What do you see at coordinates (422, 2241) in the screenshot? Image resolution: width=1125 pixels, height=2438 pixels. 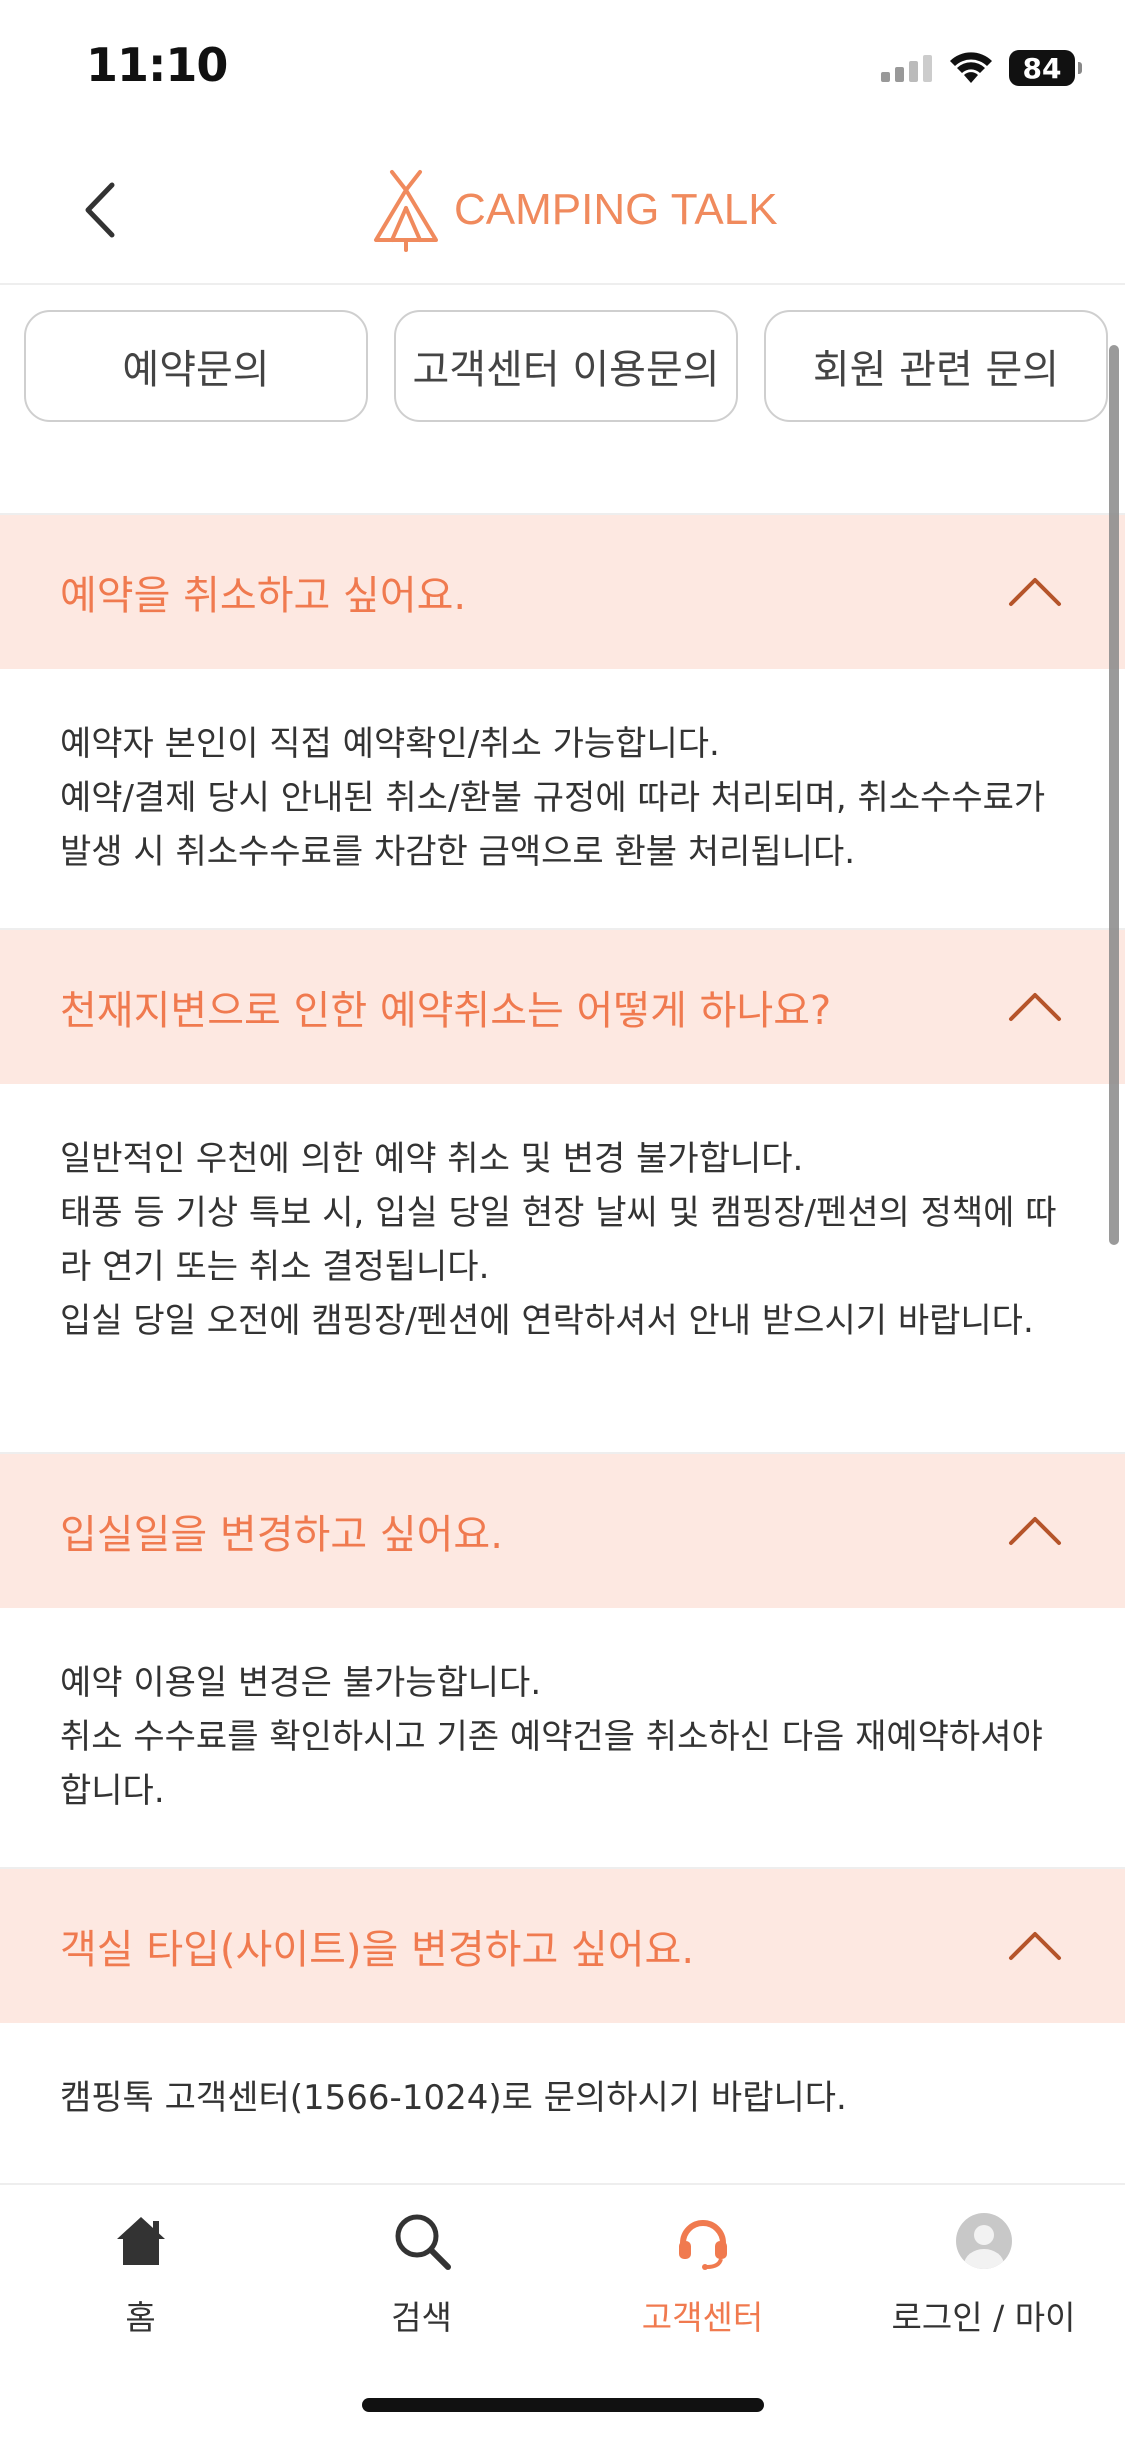 I see `search-icon` at bounding box center [422, 2241].